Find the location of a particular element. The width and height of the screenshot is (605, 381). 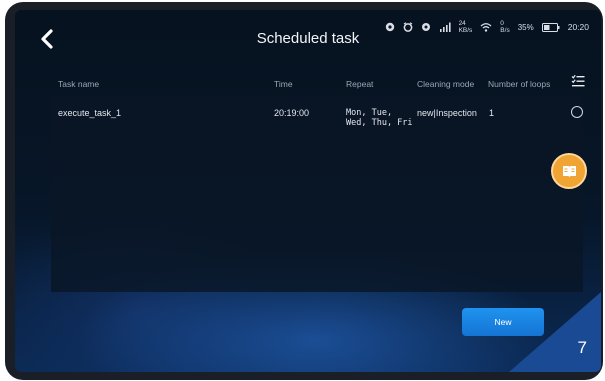

column-header-time: Time is located at coordinates (283, 84).